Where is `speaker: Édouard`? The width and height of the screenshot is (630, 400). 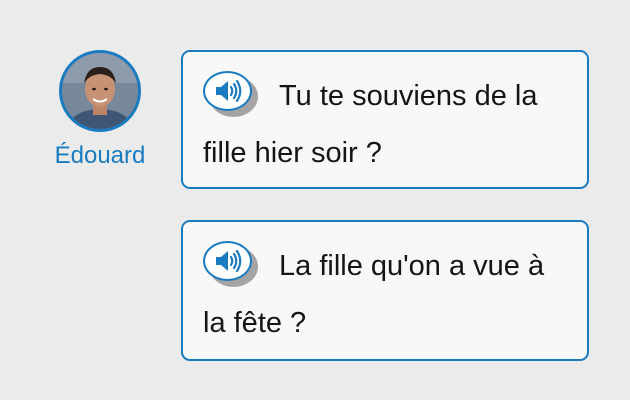 speaker: Édouard is located at coordinates (100, 110).